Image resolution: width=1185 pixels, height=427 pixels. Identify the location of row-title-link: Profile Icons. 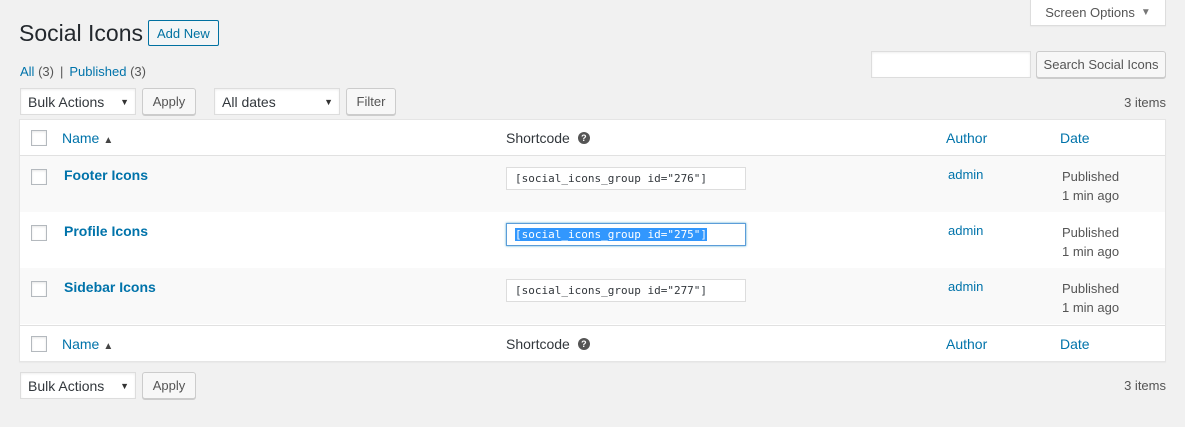
(106, 231).